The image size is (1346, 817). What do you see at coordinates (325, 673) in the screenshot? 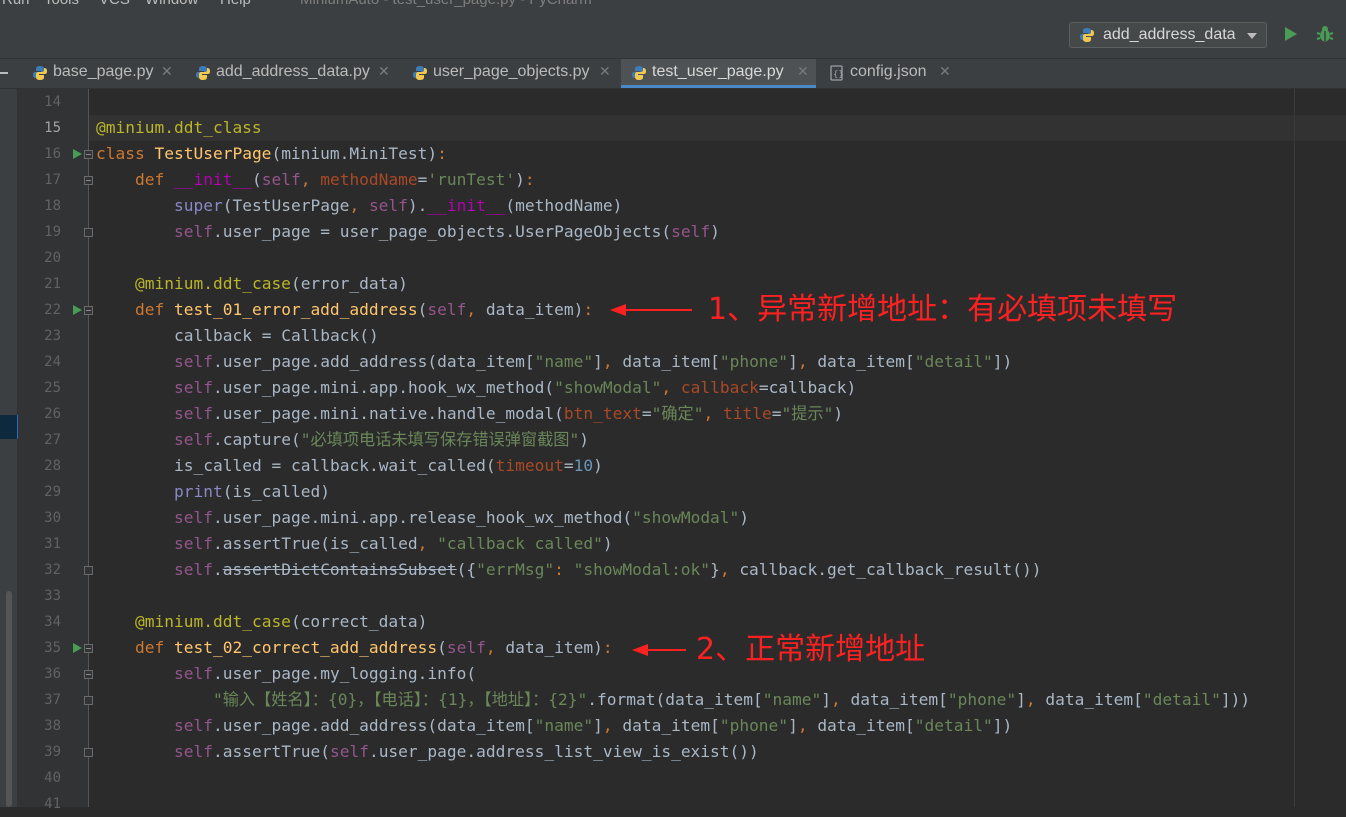
I see `code-line: self.user_page.my_logging.info(` at bounding box center [325, 673].